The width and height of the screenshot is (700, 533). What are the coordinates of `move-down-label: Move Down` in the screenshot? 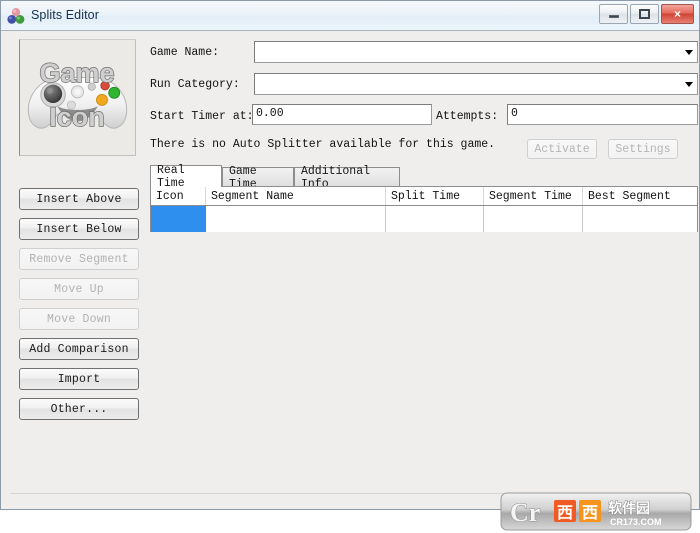 It's located at (79, 319).